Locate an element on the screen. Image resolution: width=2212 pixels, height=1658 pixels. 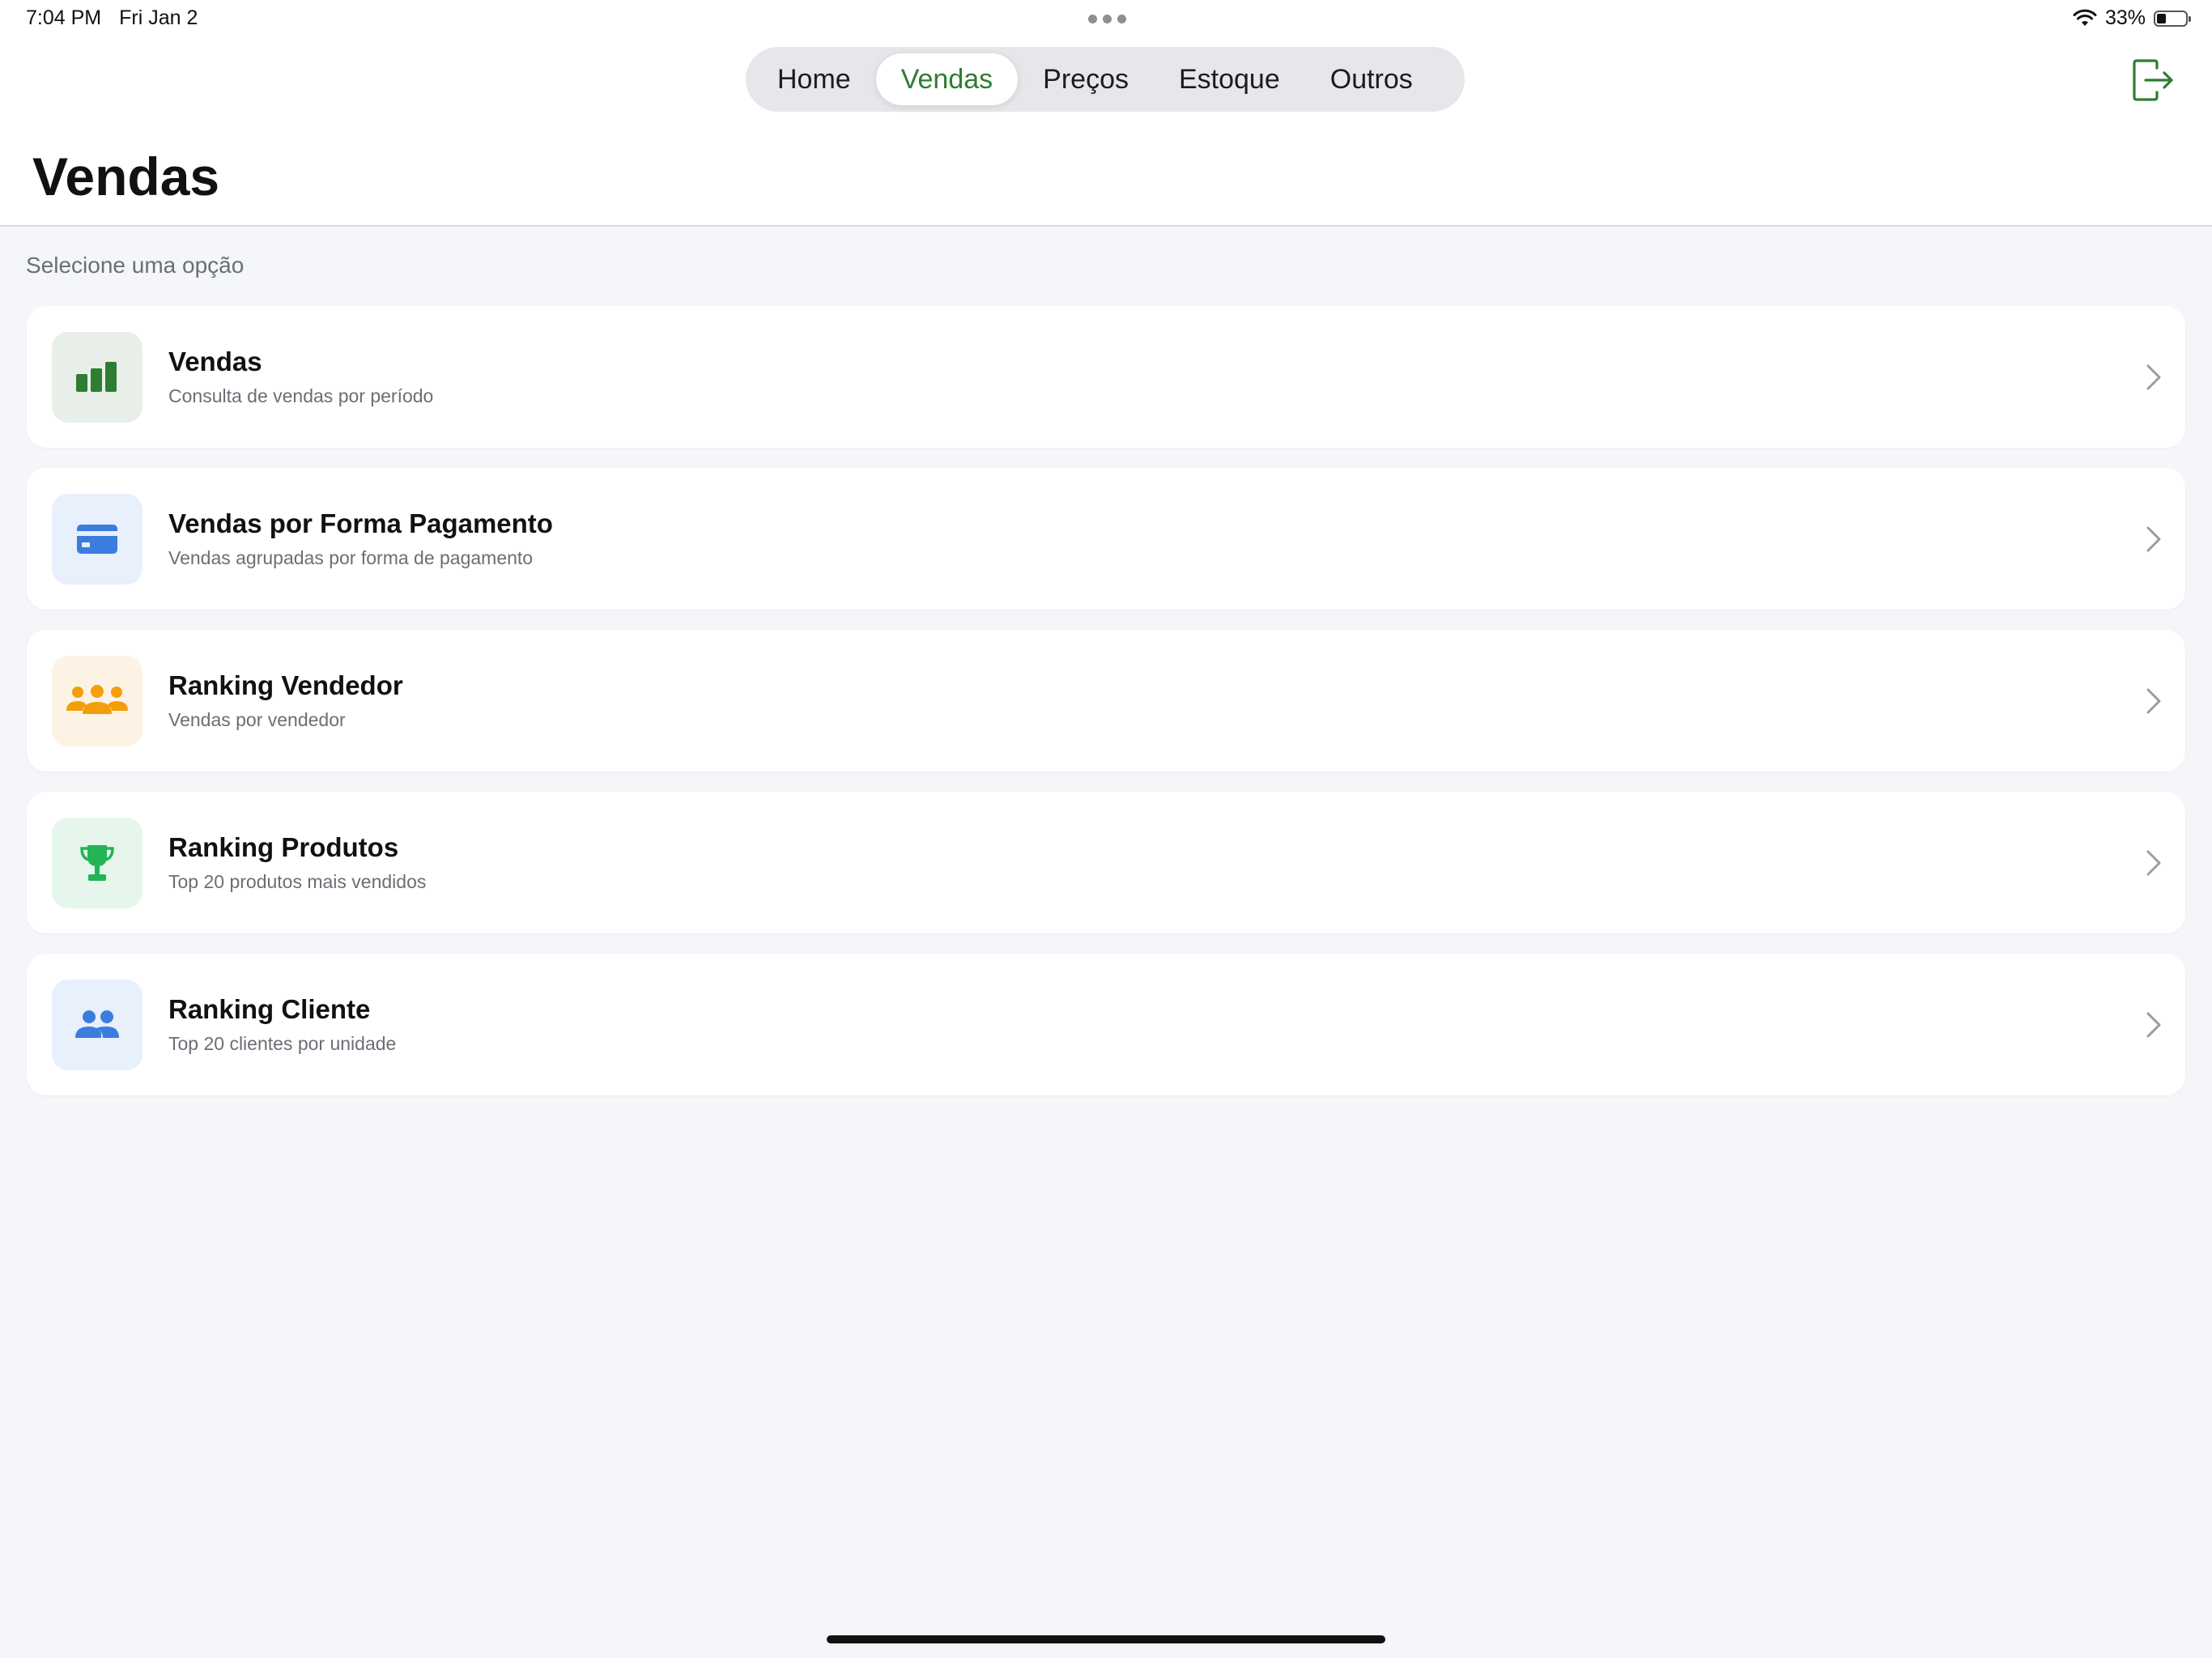
status-time: 7:04 PM Fri Jan 2 is located at coordinates (121, 18).